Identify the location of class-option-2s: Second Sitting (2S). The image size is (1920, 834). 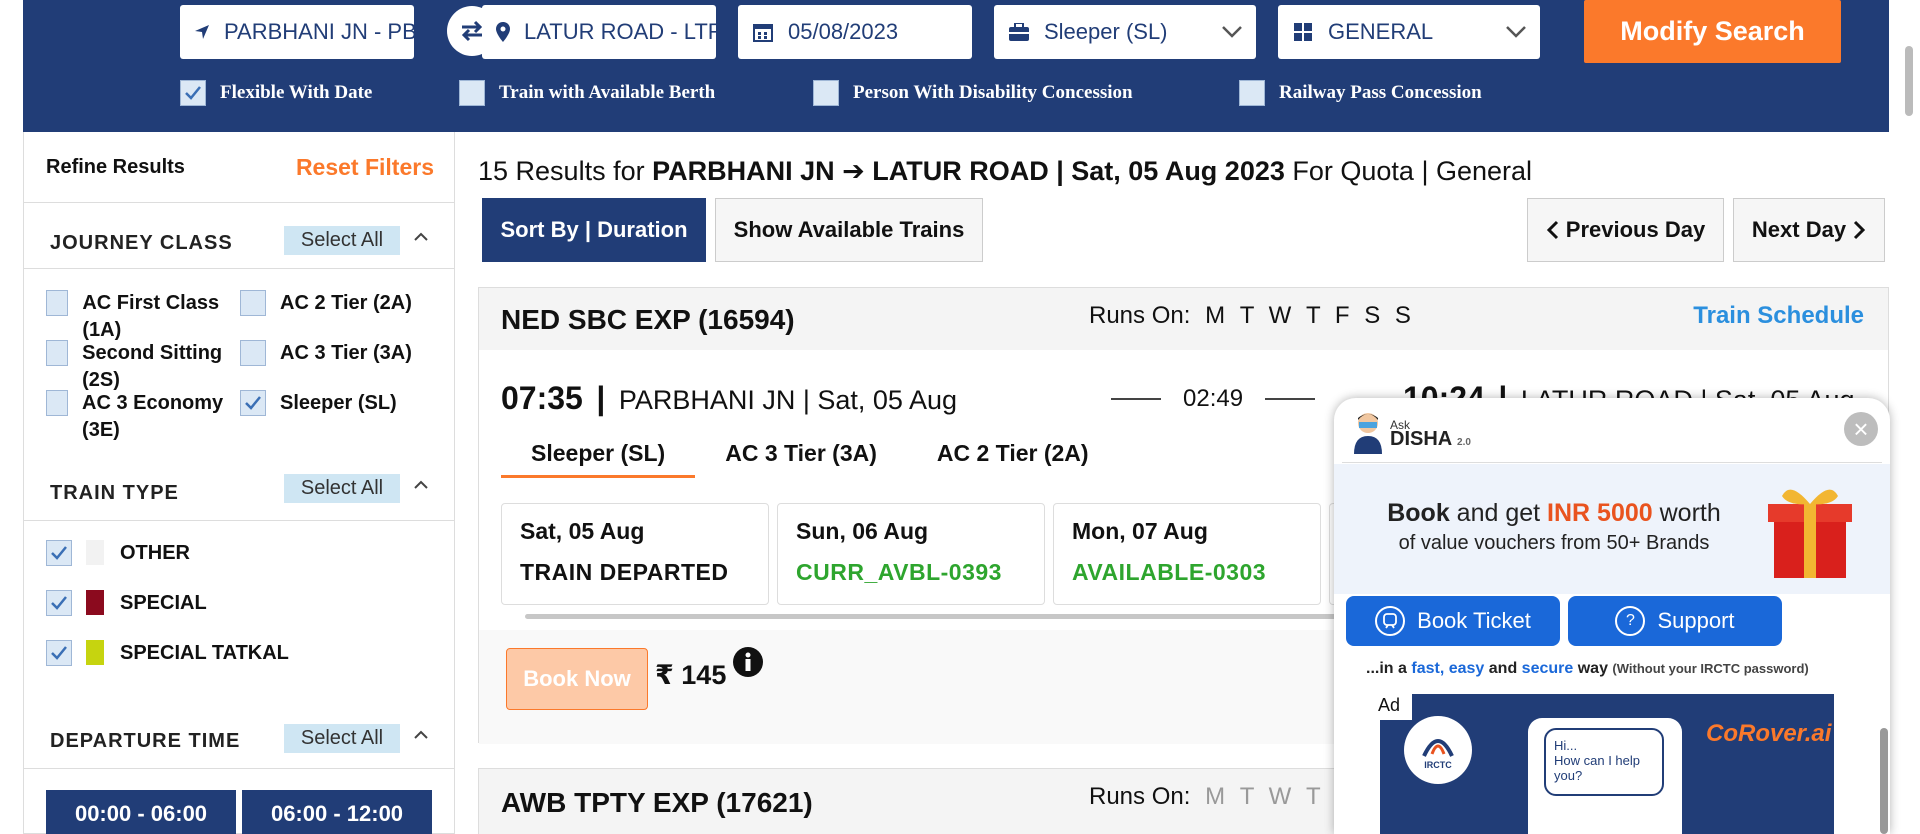
(141, 367).